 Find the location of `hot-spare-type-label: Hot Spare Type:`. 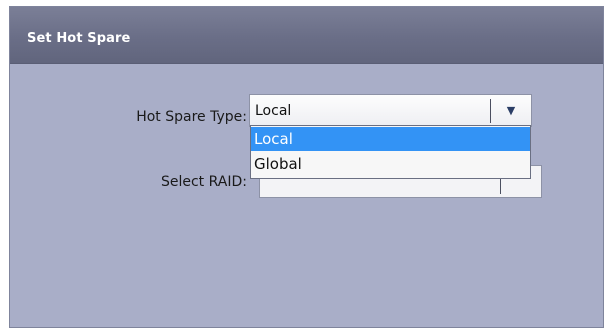

hot-spare-type-label: Hot Spare Type: is located at coordinates (191, 117).